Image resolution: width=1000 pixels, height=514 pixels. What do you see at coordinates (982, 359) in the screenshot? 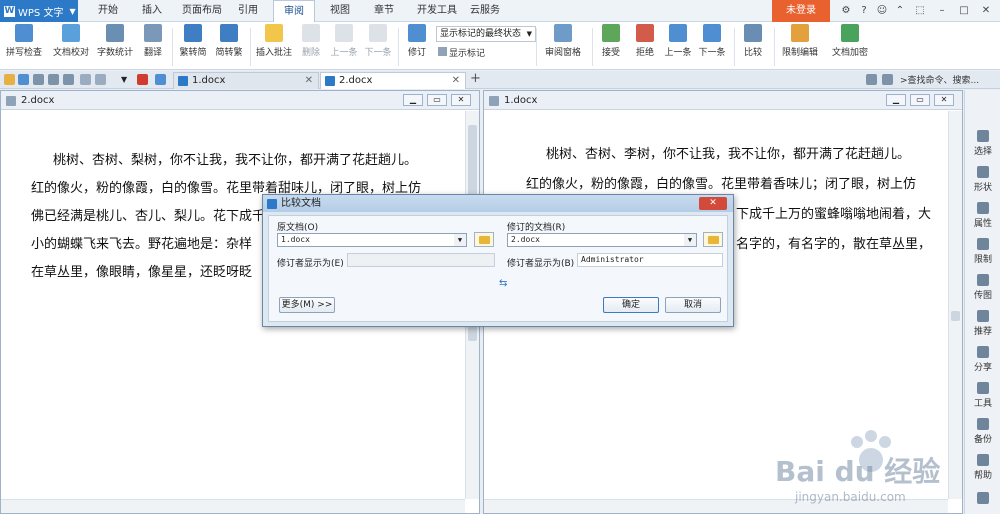
I see `sidepanel-share: 分享` at bounding box center [982, 359].